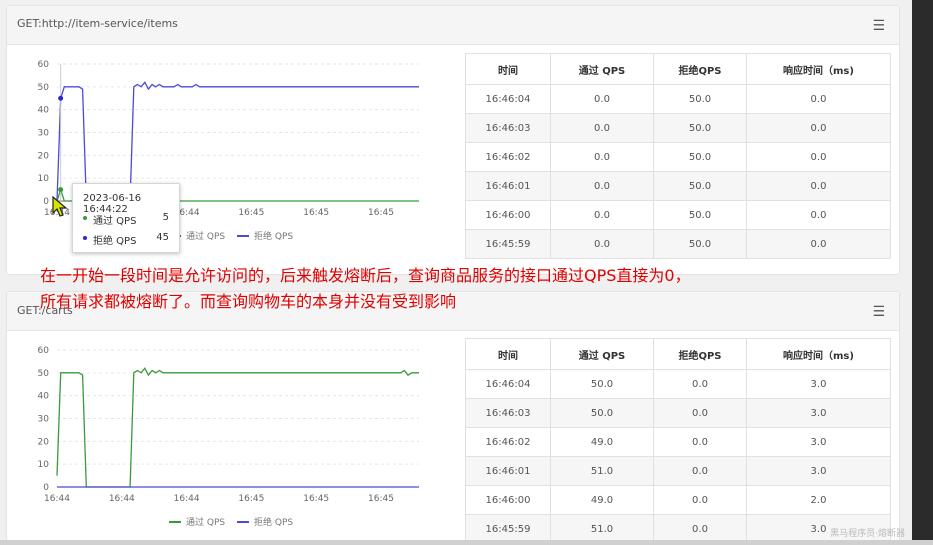 The image size is (933, 545). What do you see at coordinates (453, 25) in the screenshot?
I see `panel-header: GET:http://item-service/items ☰` at bounding box center [453, 25].